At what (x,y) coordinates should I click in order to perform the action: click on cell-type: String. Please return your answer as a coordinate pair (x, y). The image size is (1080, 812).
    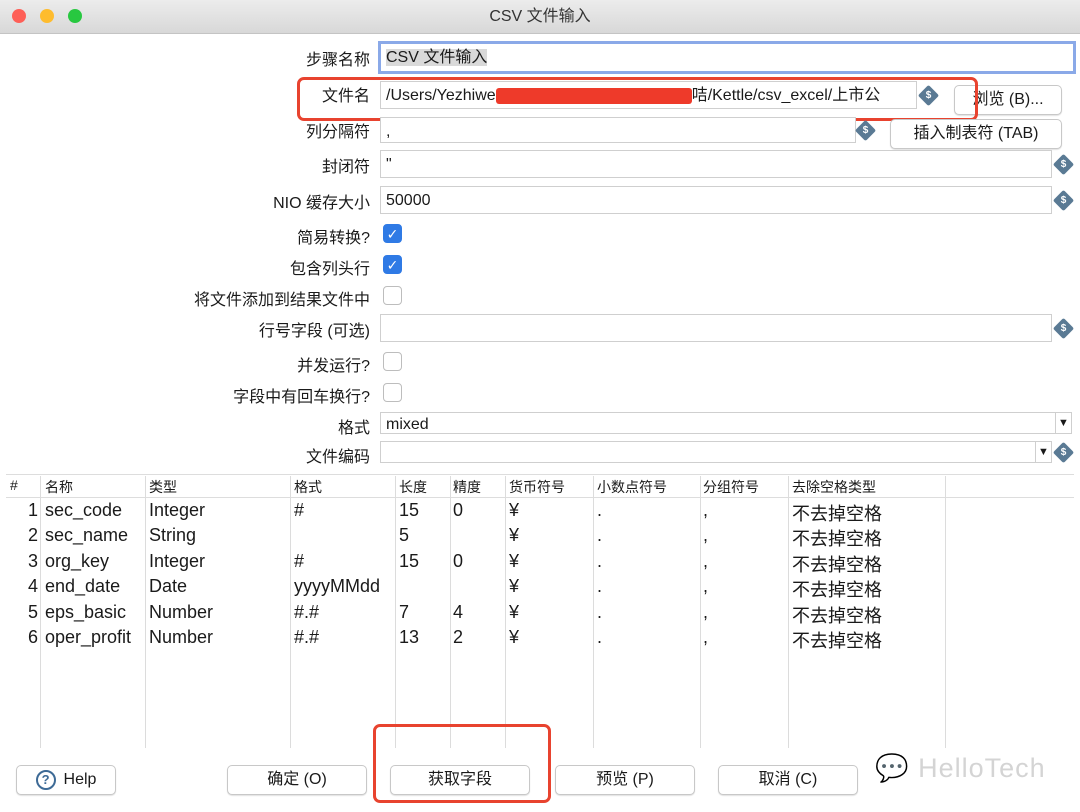
    Looking at the image, I should click on (172, 535).